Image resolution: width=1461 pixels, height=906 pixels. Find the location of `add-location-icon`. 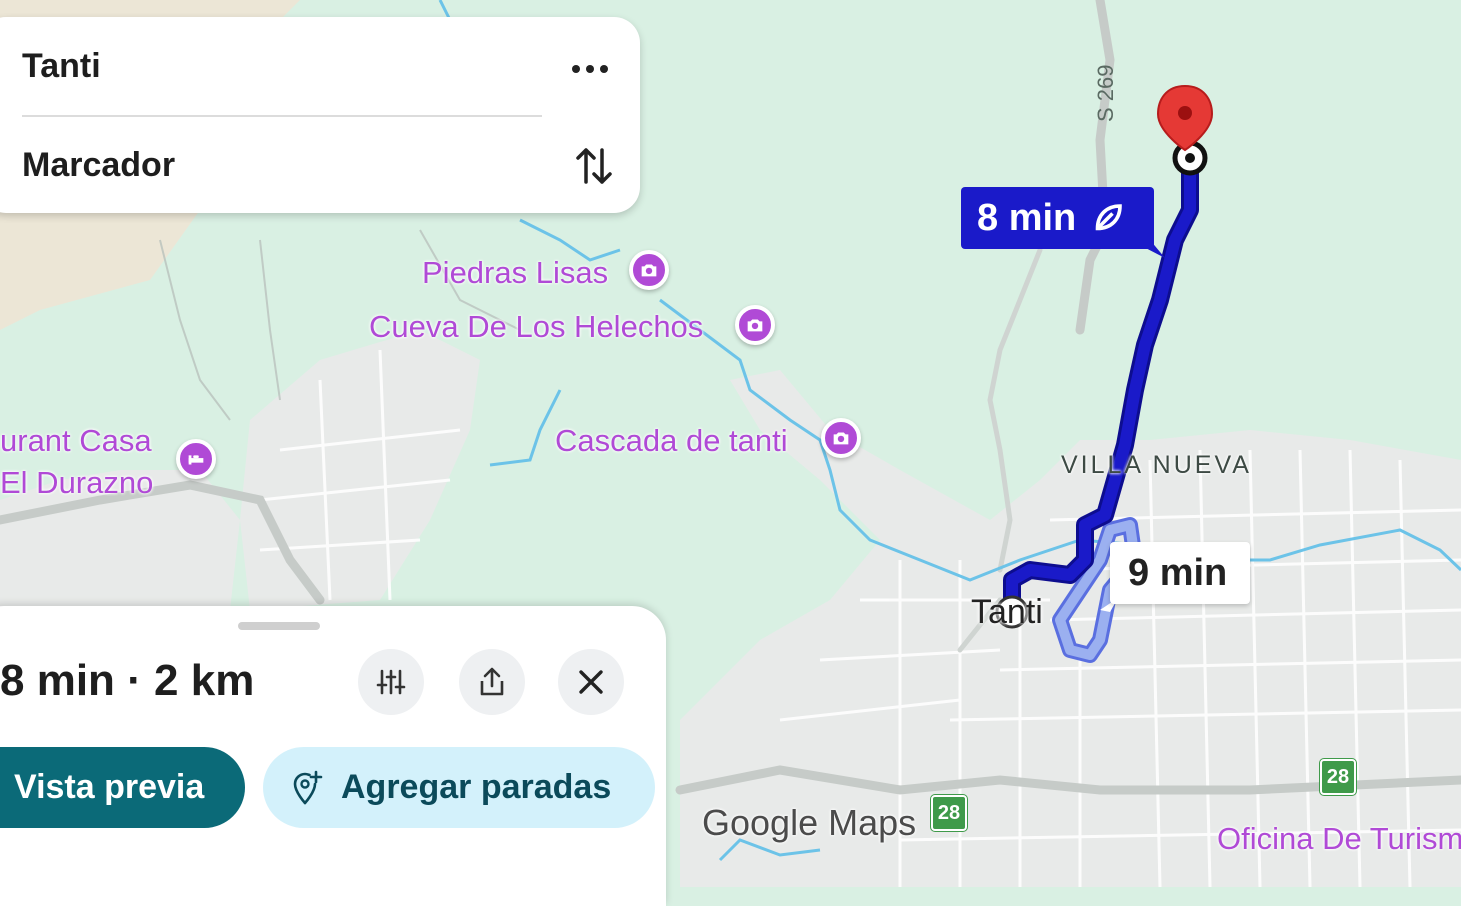

add-location-icon is located at coordinates (308, 787).